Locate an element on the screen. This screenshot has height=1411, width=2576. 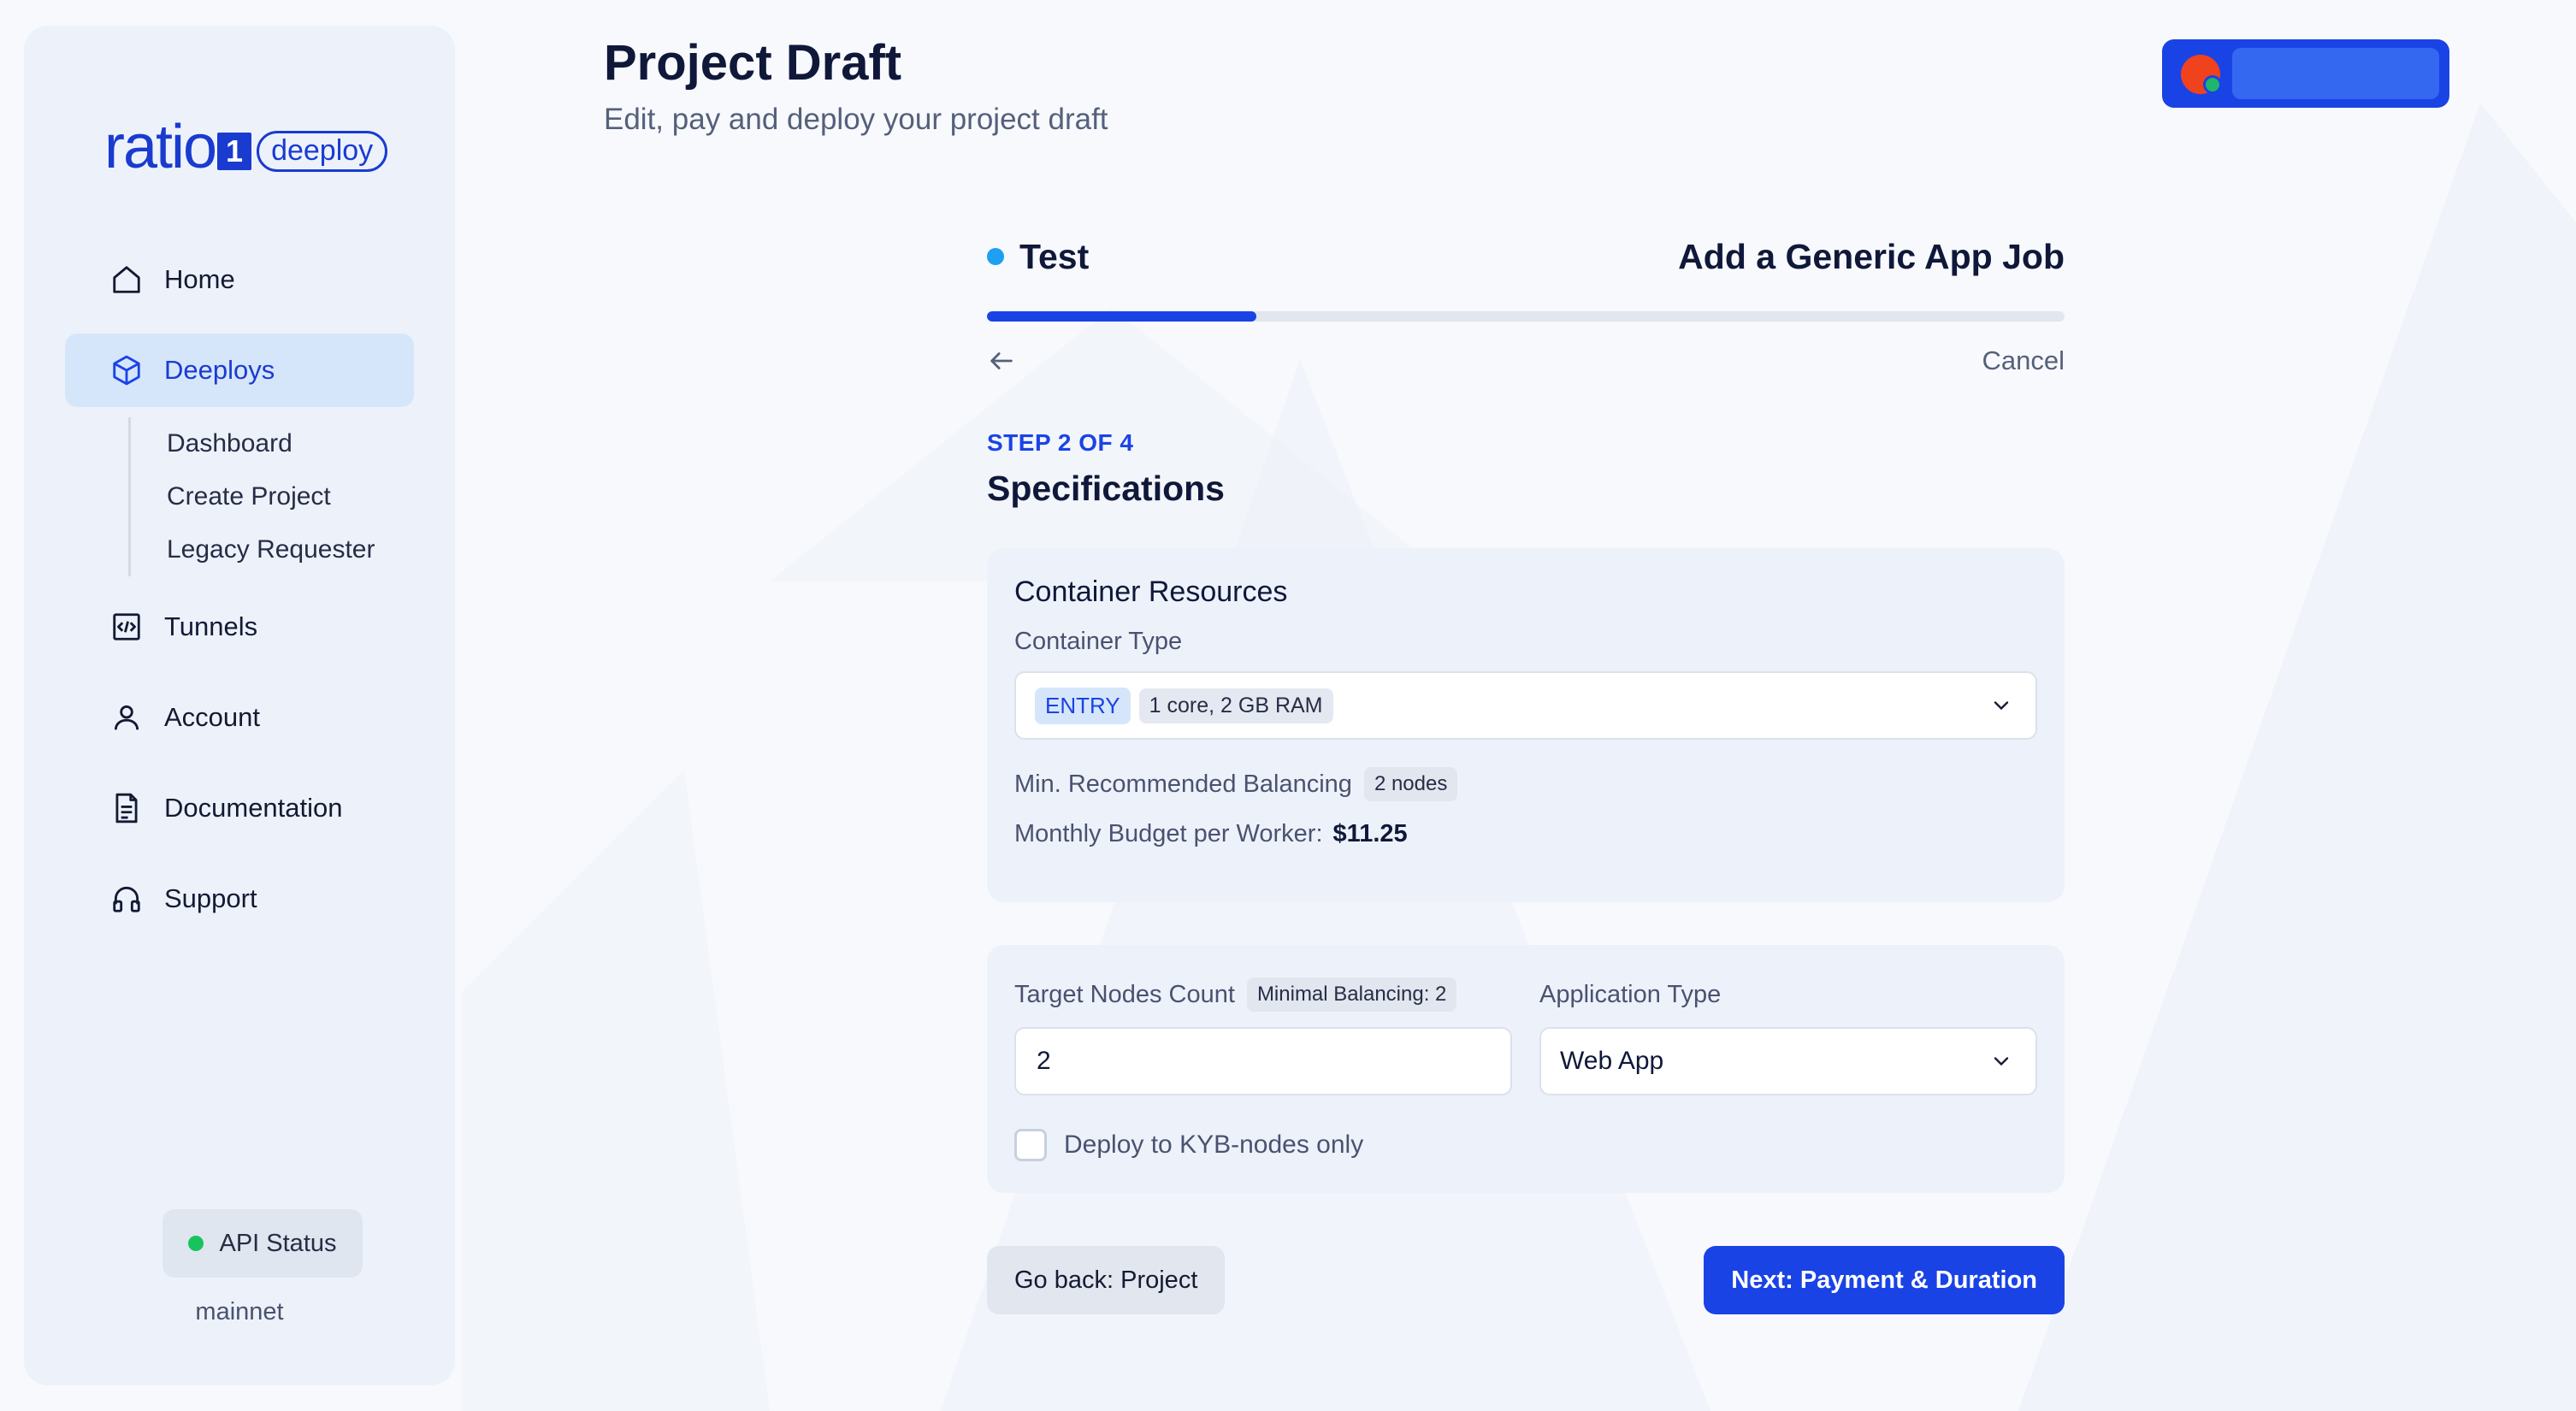
logo-digit: 1 is located at coordinates (234, 151).